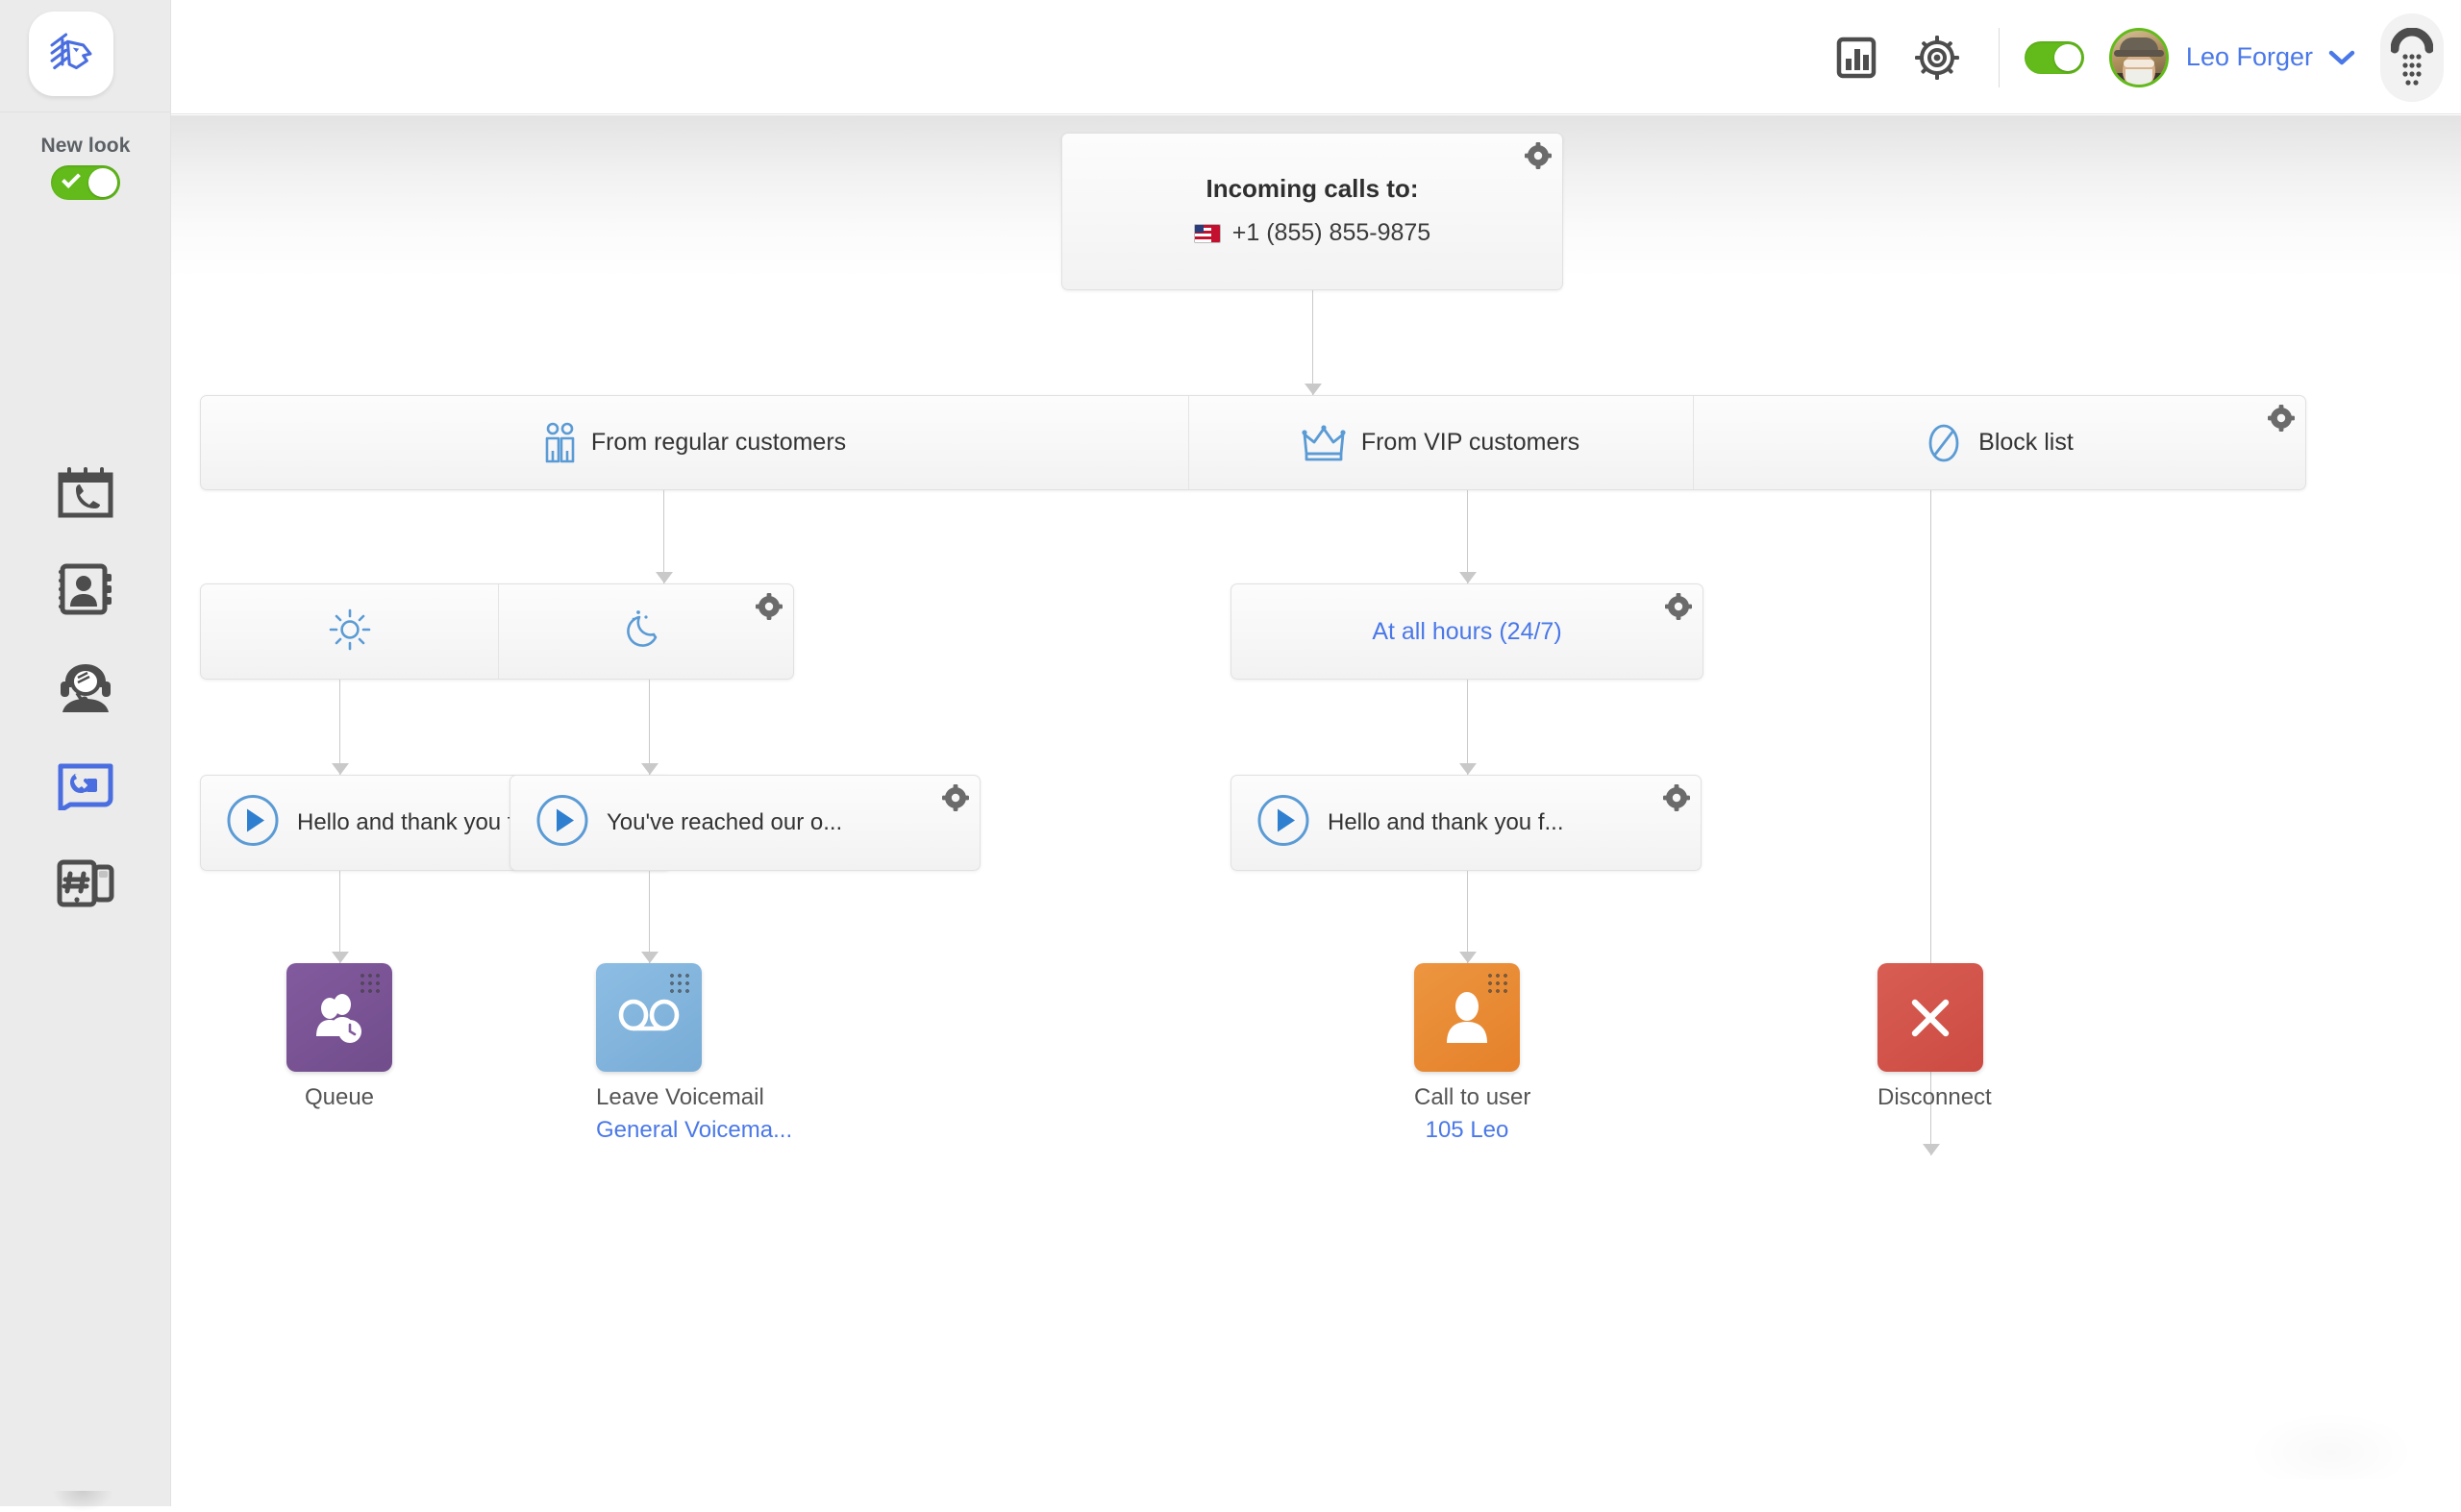  I want to click on call-user-label: Call to user, so click(1467, 1097).